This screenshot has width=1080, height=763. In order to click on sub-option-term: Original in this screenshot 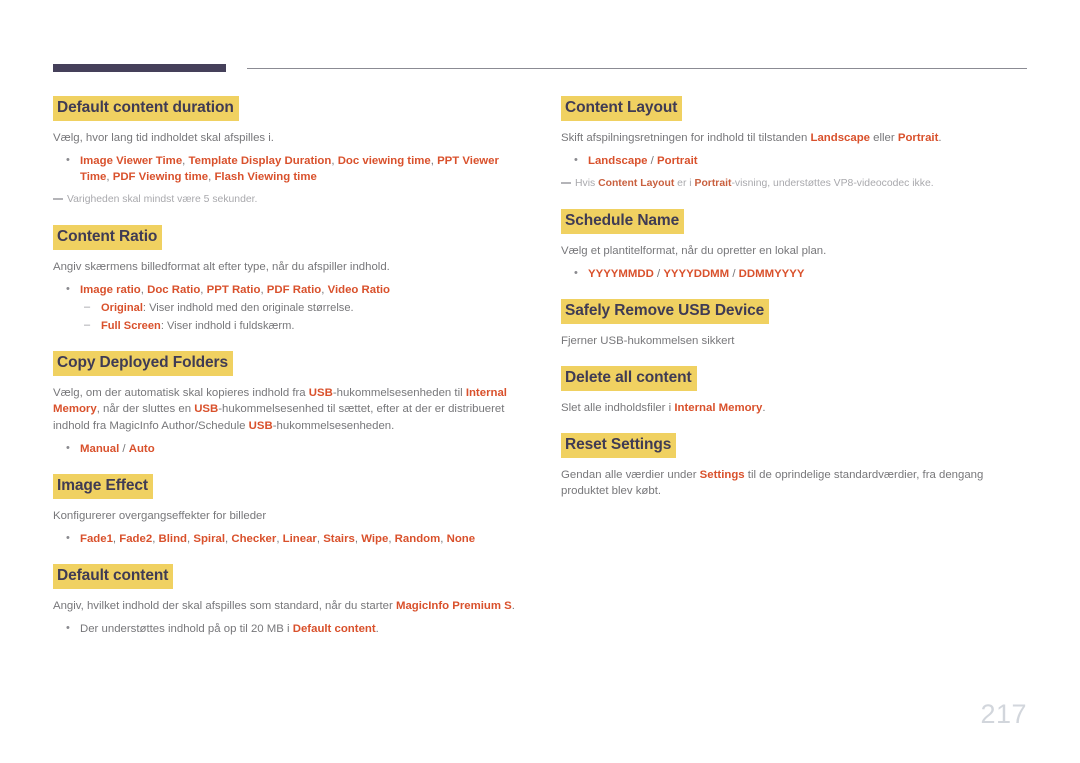, I will do `click(122, 308)`.